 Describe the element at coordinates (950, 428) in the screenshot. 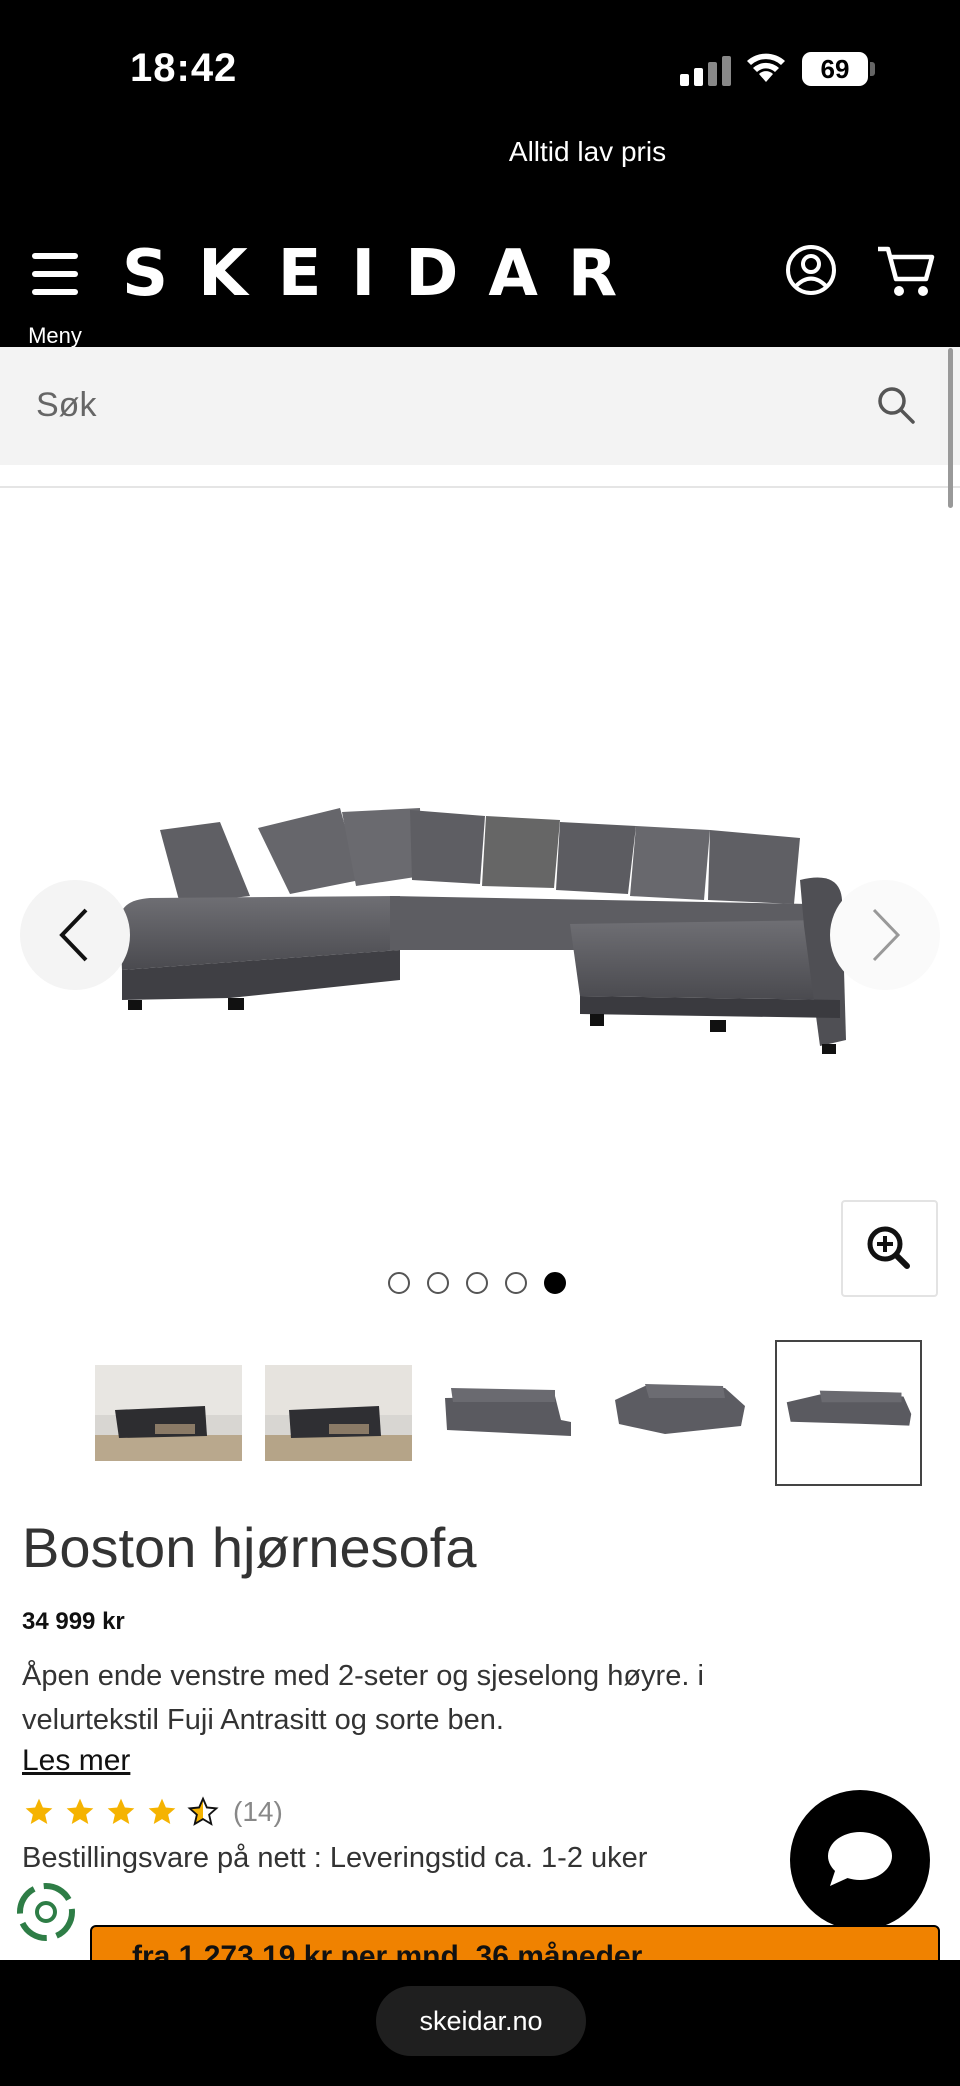

I see `scrollbar` at that location.